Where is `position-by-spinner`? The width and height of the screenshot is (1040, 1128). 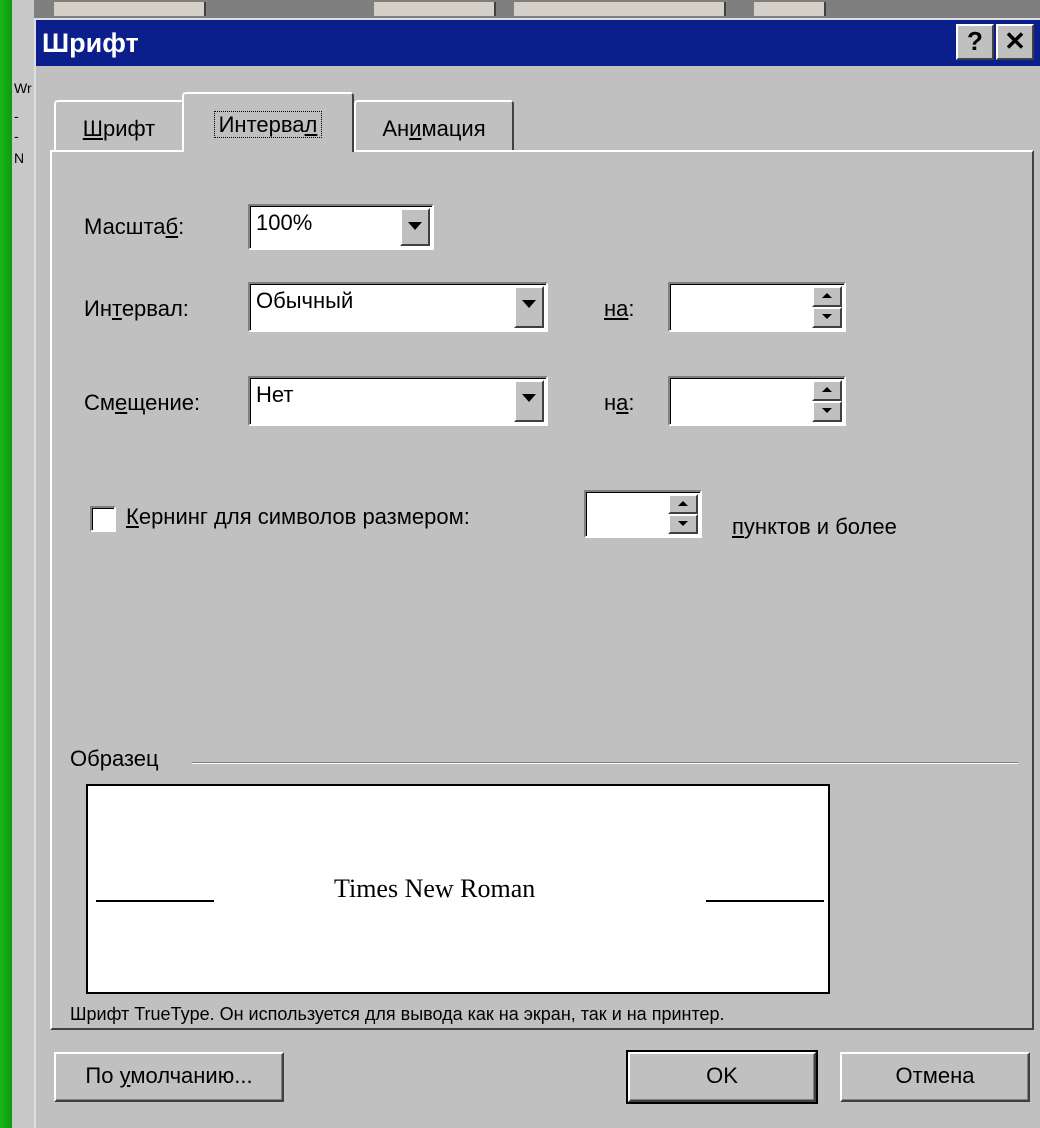 position-by-spinner is located at coordinates (757, 401).